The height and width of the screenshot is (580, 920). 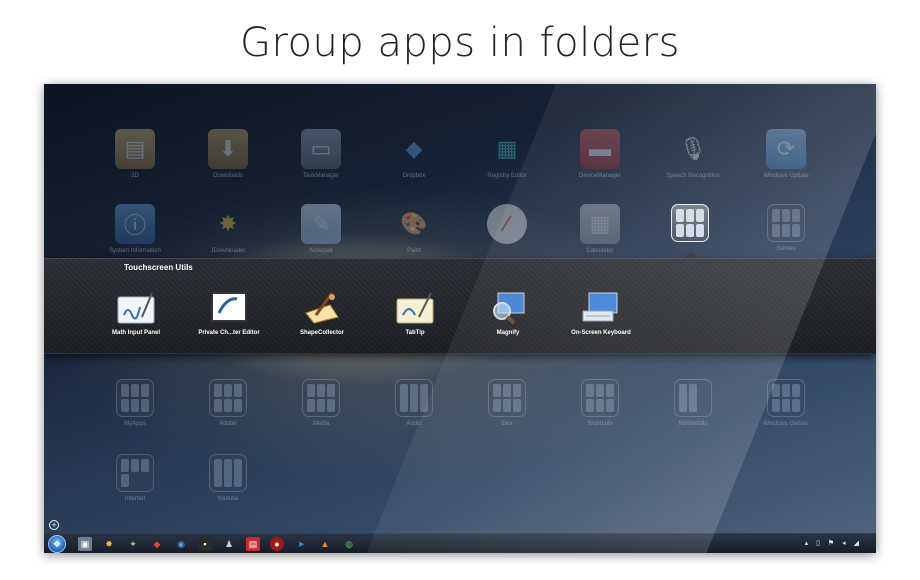 I want to click on app-devicemanager: ▬ DeviceManager, so click(x=600, y=154).